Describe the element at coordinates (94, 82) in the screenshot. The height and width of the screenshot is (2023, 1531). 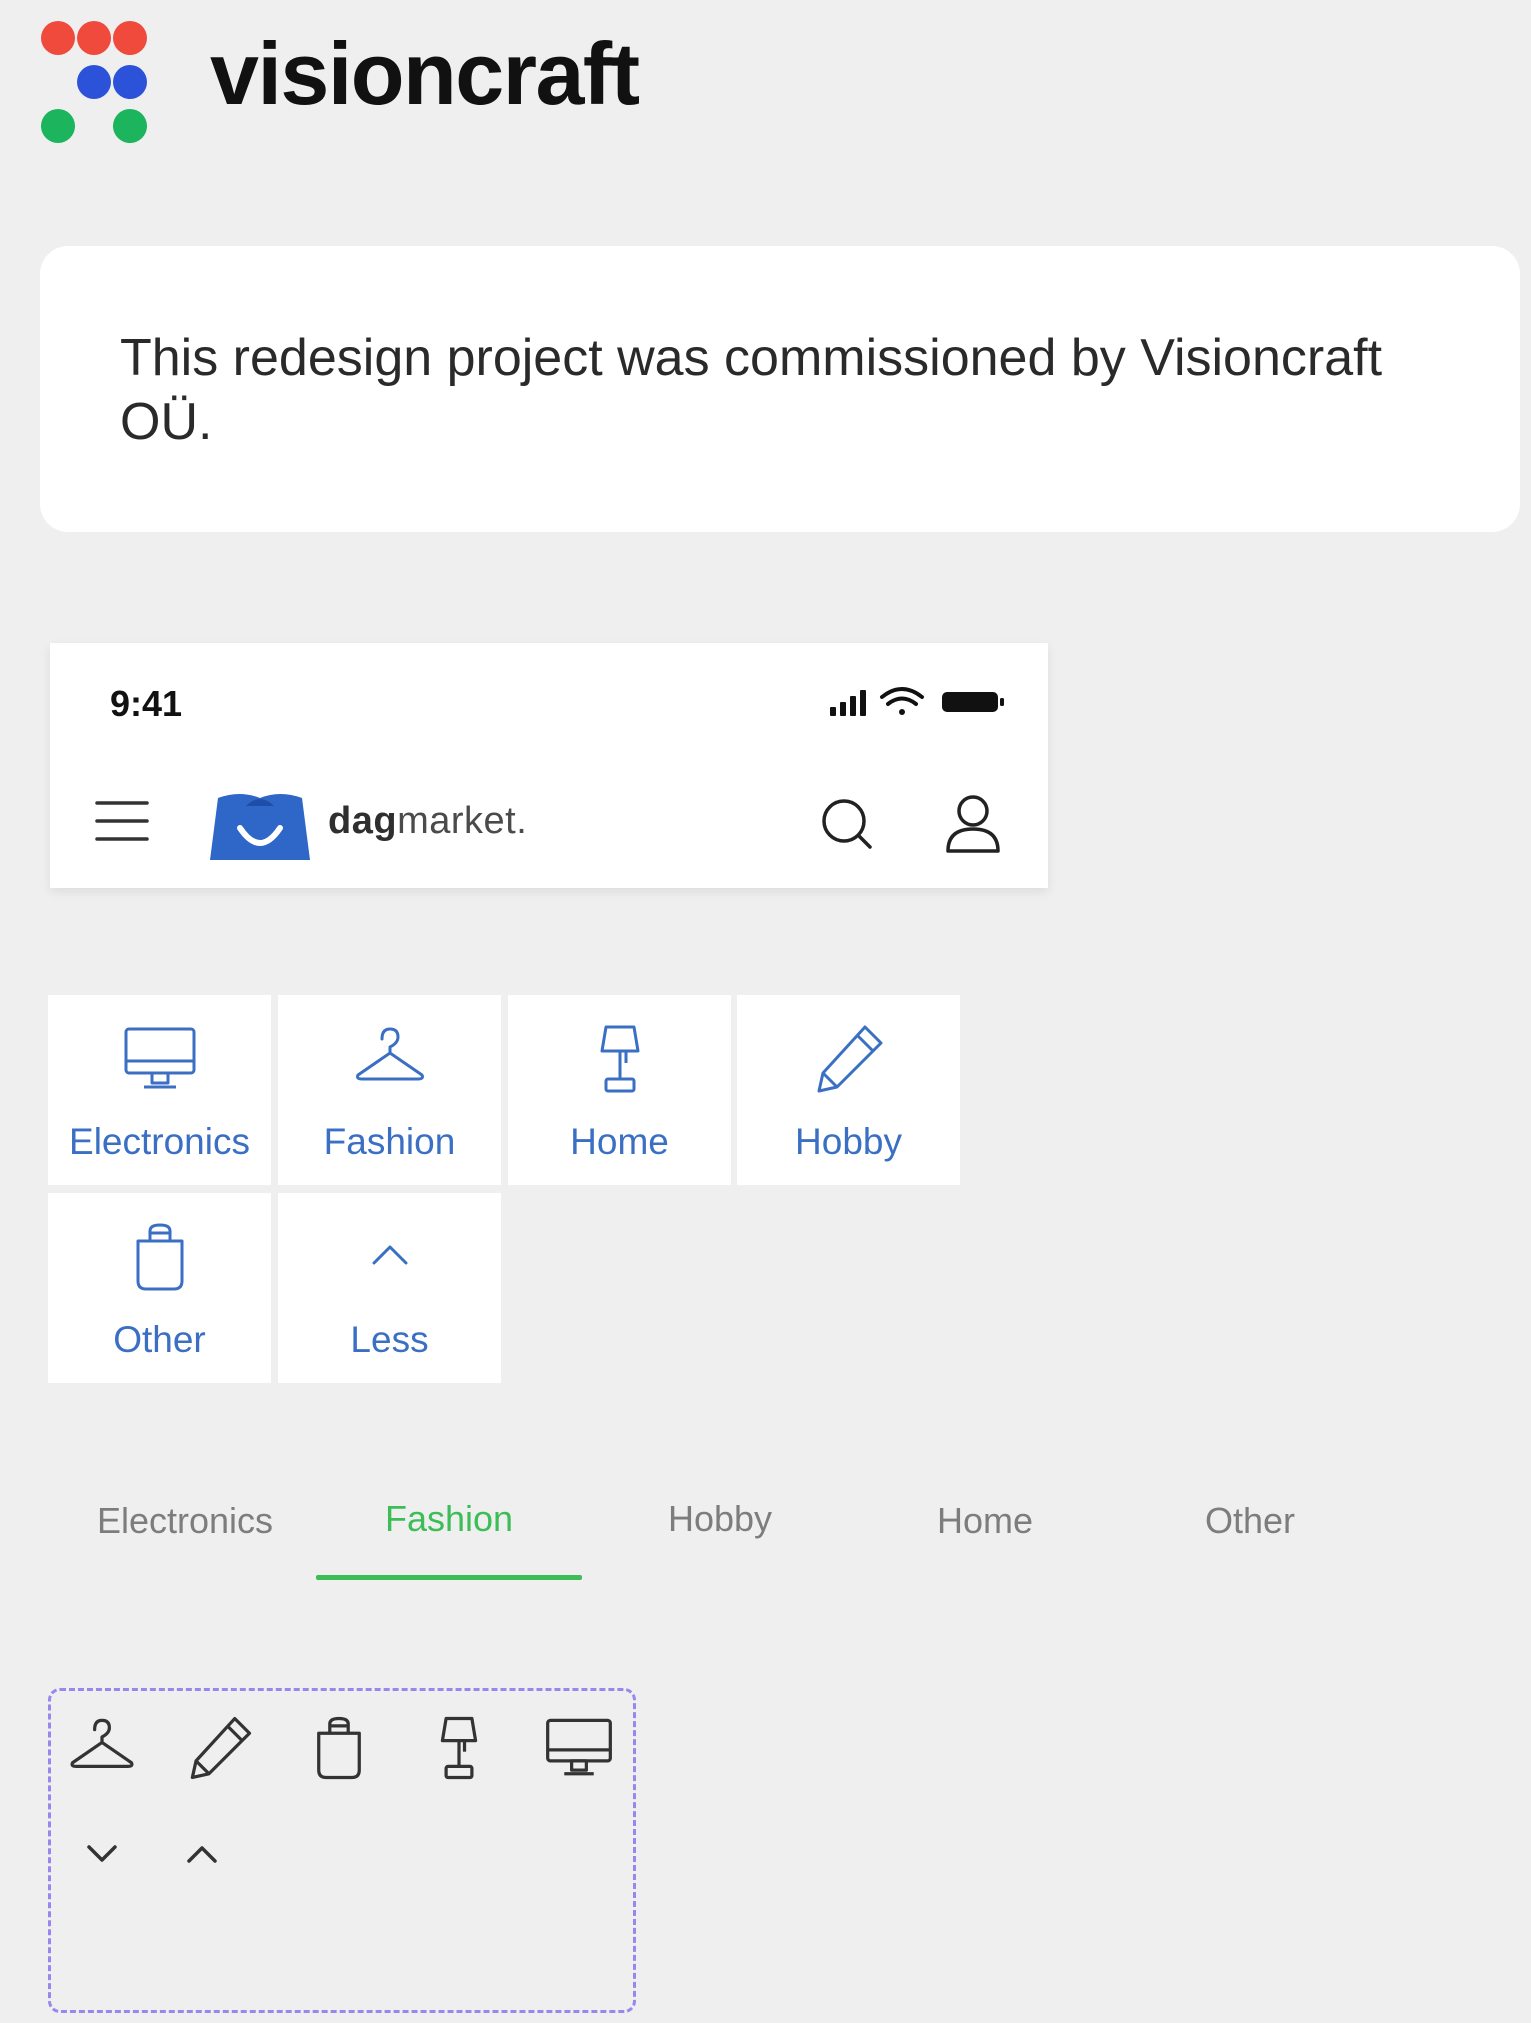
I see `visioncraft-logo` at that location.